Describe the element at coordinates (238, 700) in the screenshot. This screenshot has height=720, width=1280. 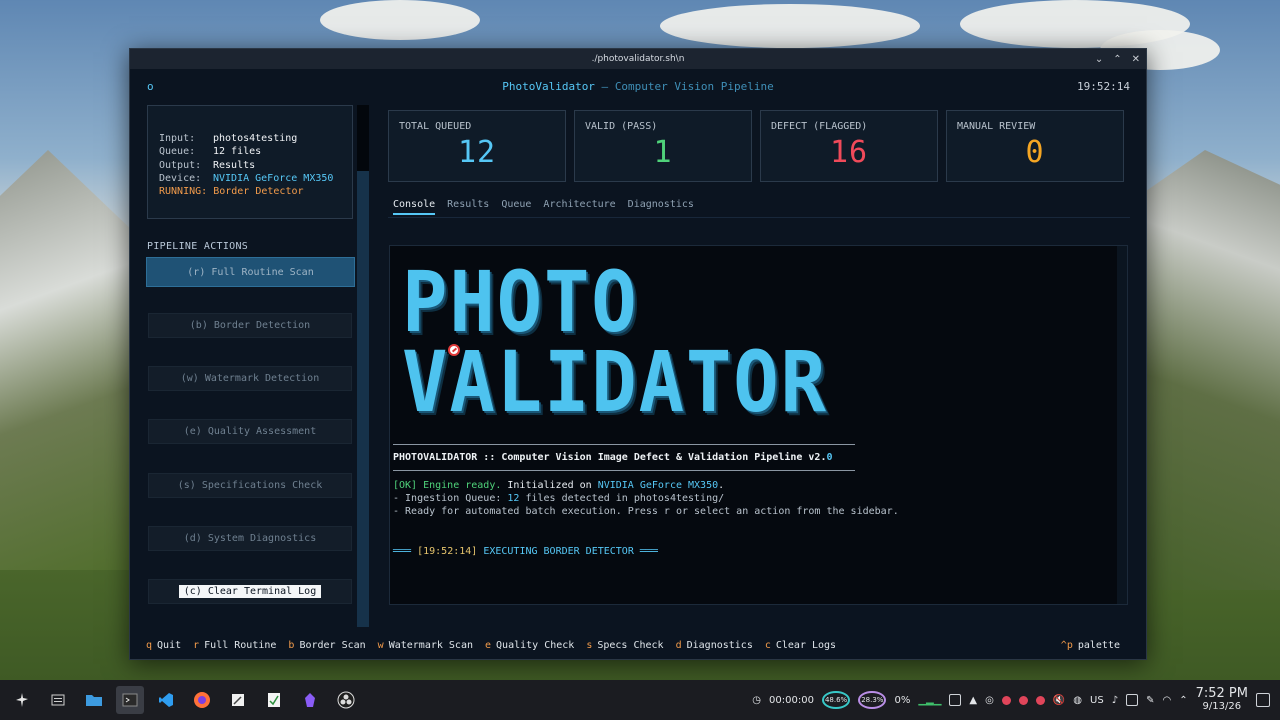
I see `text-editor-icon` at that location.